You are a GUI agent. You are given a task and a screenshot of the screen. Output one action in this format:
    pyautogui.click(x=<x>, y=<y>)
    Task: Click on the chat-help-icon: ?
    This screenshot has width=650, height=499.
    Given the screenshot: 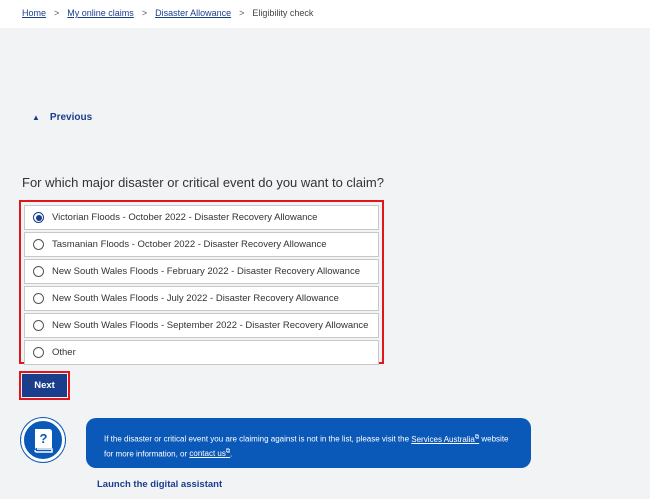 What is the action you would take?
    pyautogui.click(x=43, y=440)
    